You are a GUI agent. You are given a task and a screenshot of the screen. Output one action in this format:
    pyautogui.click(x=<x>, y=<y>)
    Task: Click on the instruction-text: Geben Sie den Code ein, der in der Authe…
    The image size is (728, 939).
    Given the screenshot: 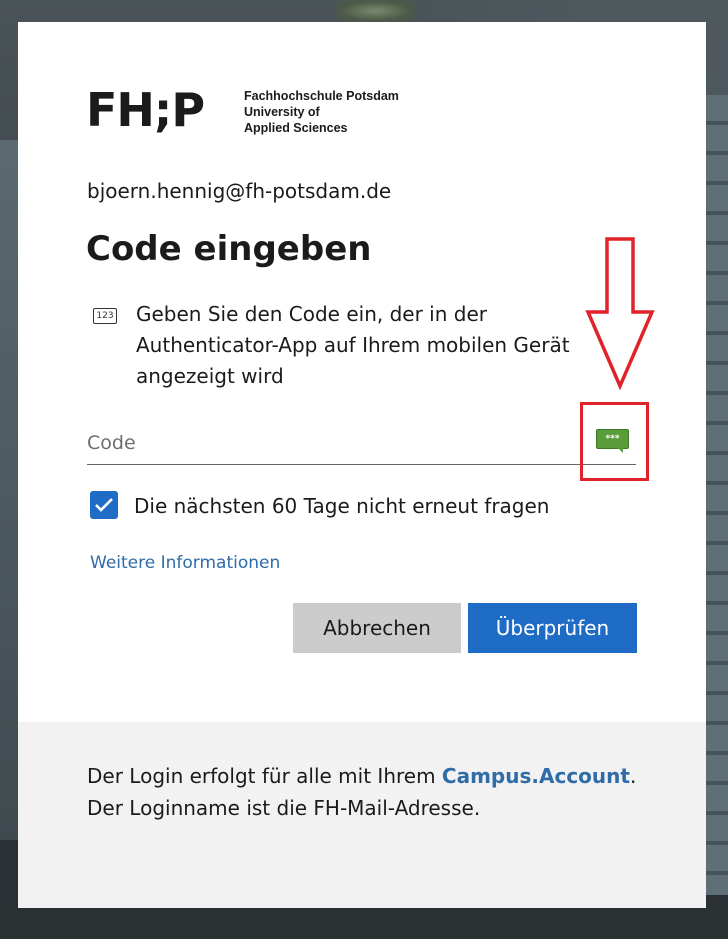 What is the action you would take?
    pyautogui.click(x=353, y=345)
    